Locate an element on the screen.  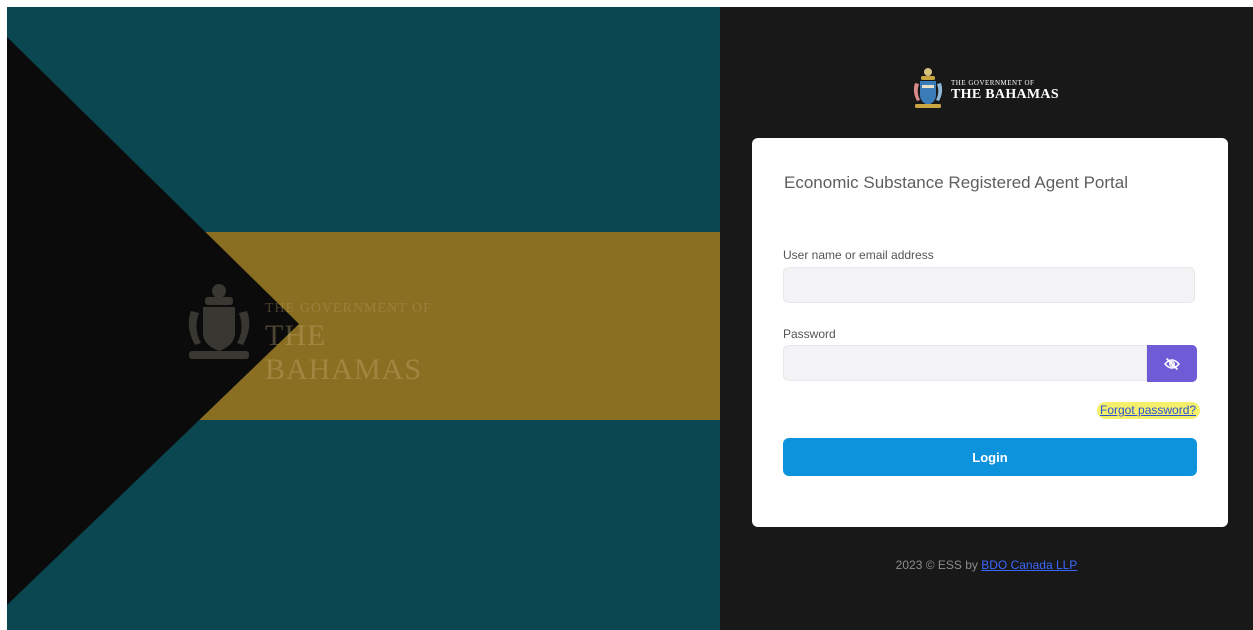
password-input is located at coordinates (965, 363).